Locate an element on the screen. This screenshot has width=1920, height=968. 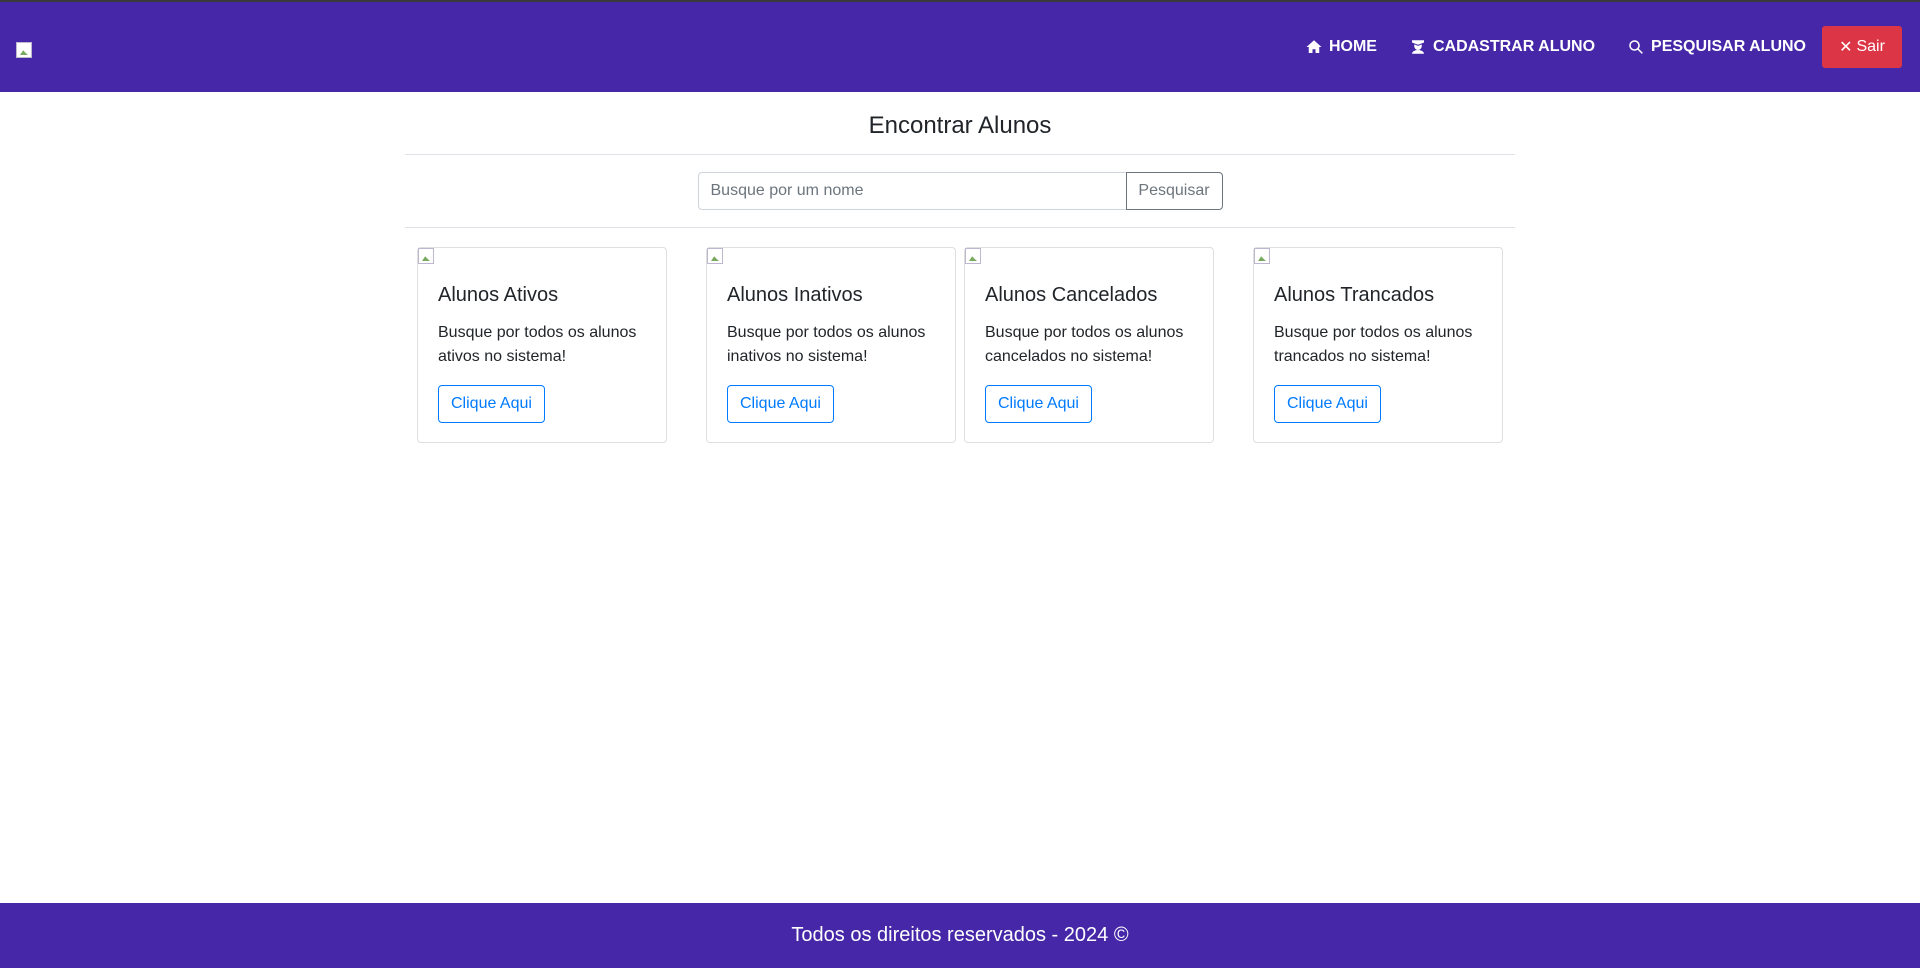
card-button-cancelados: Clique Aqui is located at coordinates (1038, 404).